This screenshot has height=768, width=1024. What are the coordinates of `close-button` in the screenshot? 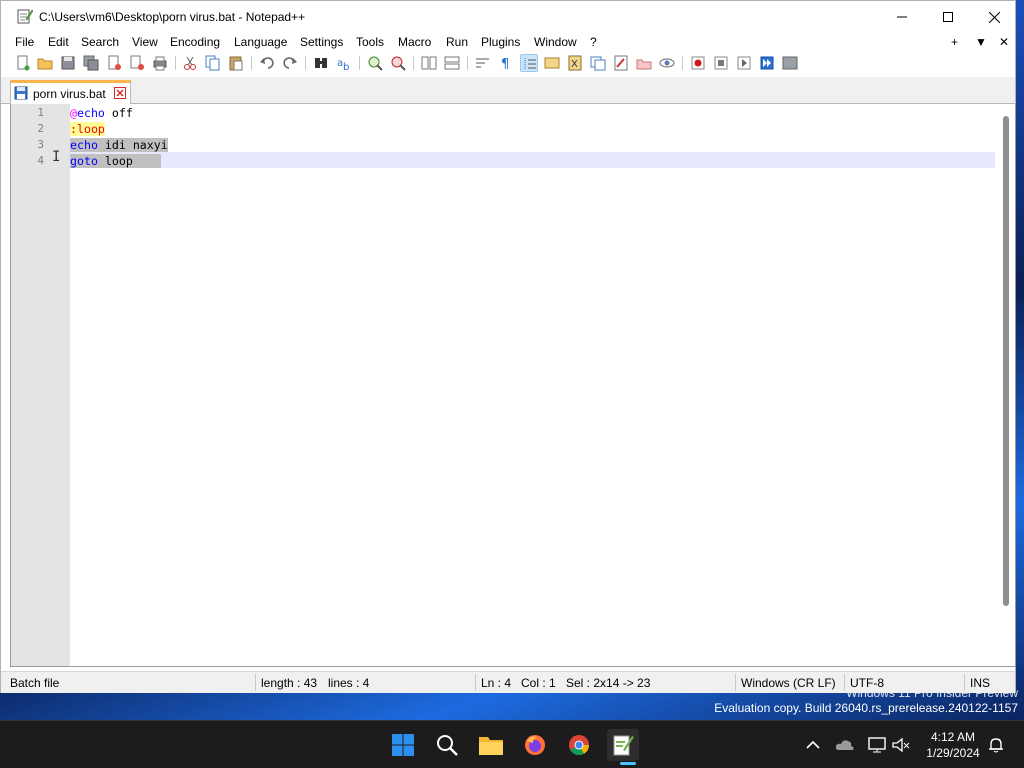 It's located at (994, 17).